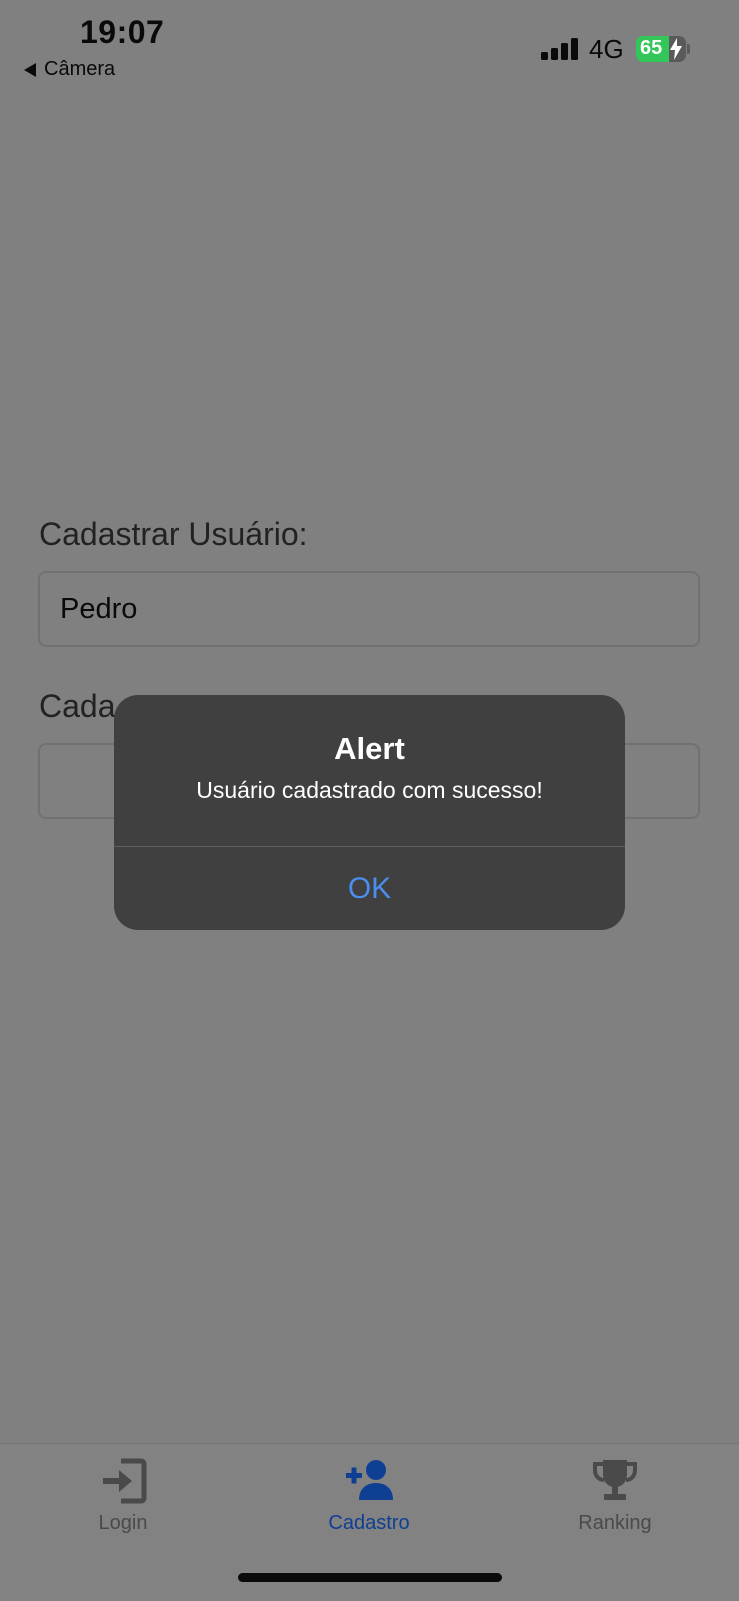 The height and width of the screenshot is (1601, 739). I want to click on status-time: 19:07, so click(122, 32).